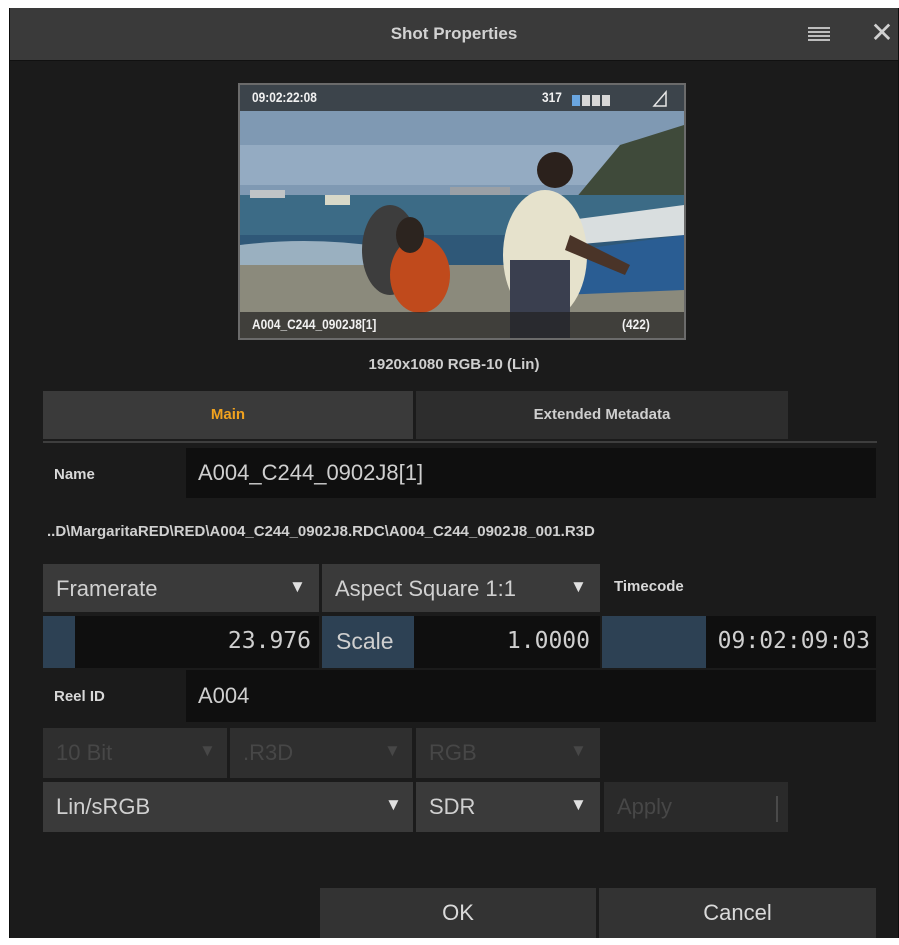 The height and width of the screenshot is (945, 899). What do you see at coordinates (284, 97) in the screenshot?
I see `thumbnail-timecode: 09:02:22:08` at bounding box center [284, 97].